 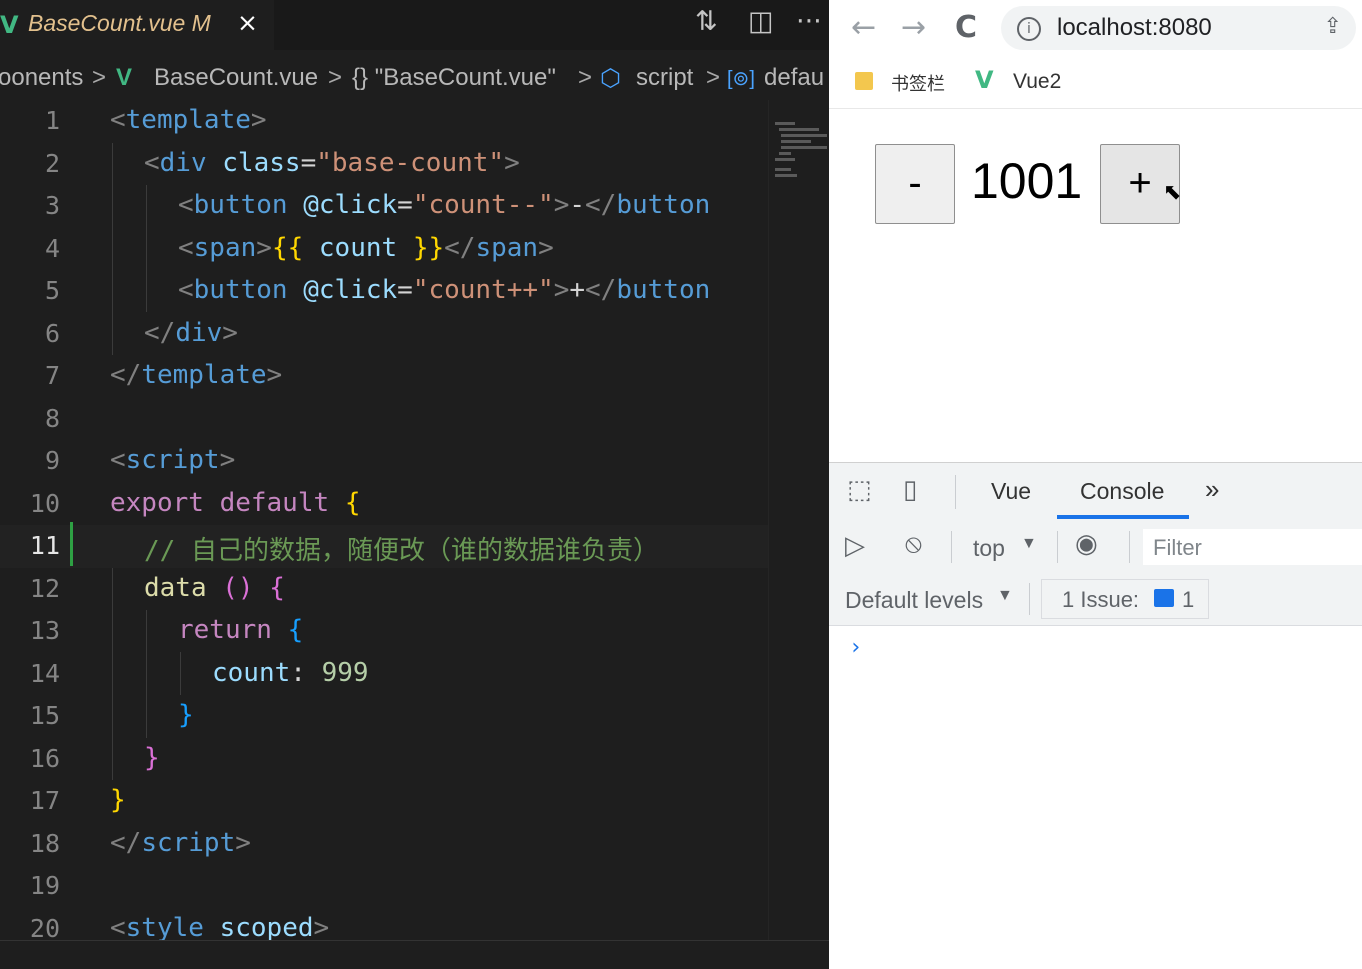 What do you see at coordinates (52, 248) in the screenshot?
I see `line-number: 4` at bounding box center [52, 248].